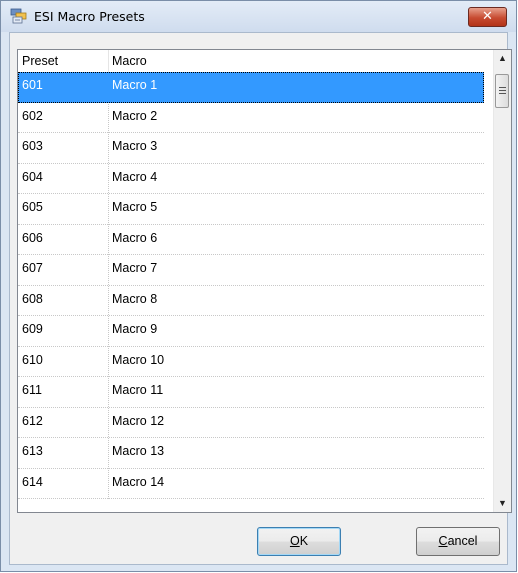  Describe the element at coordinates (135, 146) in the screenshot. I see `macro-cell: Macro 3` at that location.